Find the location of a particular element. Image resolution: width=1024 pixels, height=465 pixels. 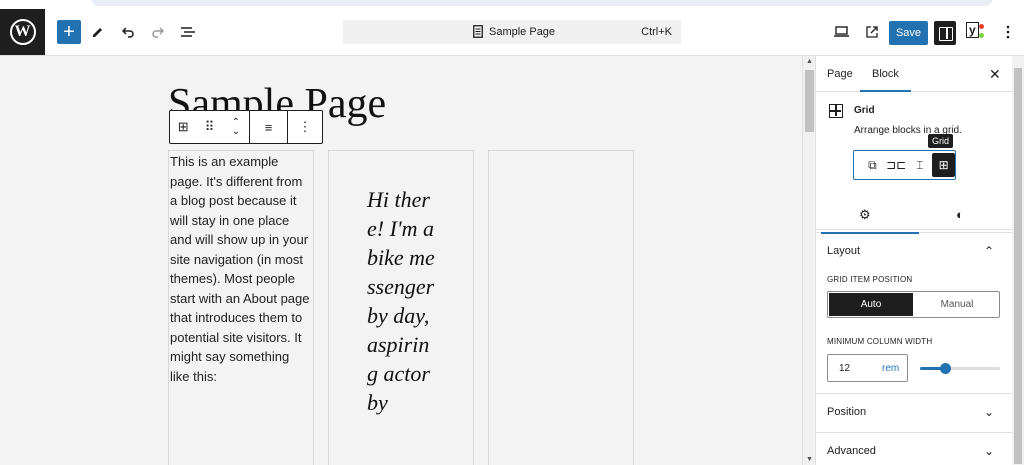

canvas-scroll-thumb is located at coordinates (809, 101).